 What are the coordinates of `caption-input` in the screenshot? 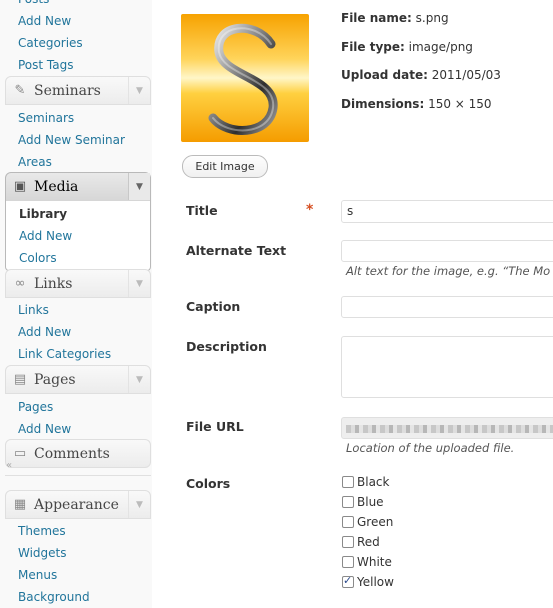 It's located at (447, 307).